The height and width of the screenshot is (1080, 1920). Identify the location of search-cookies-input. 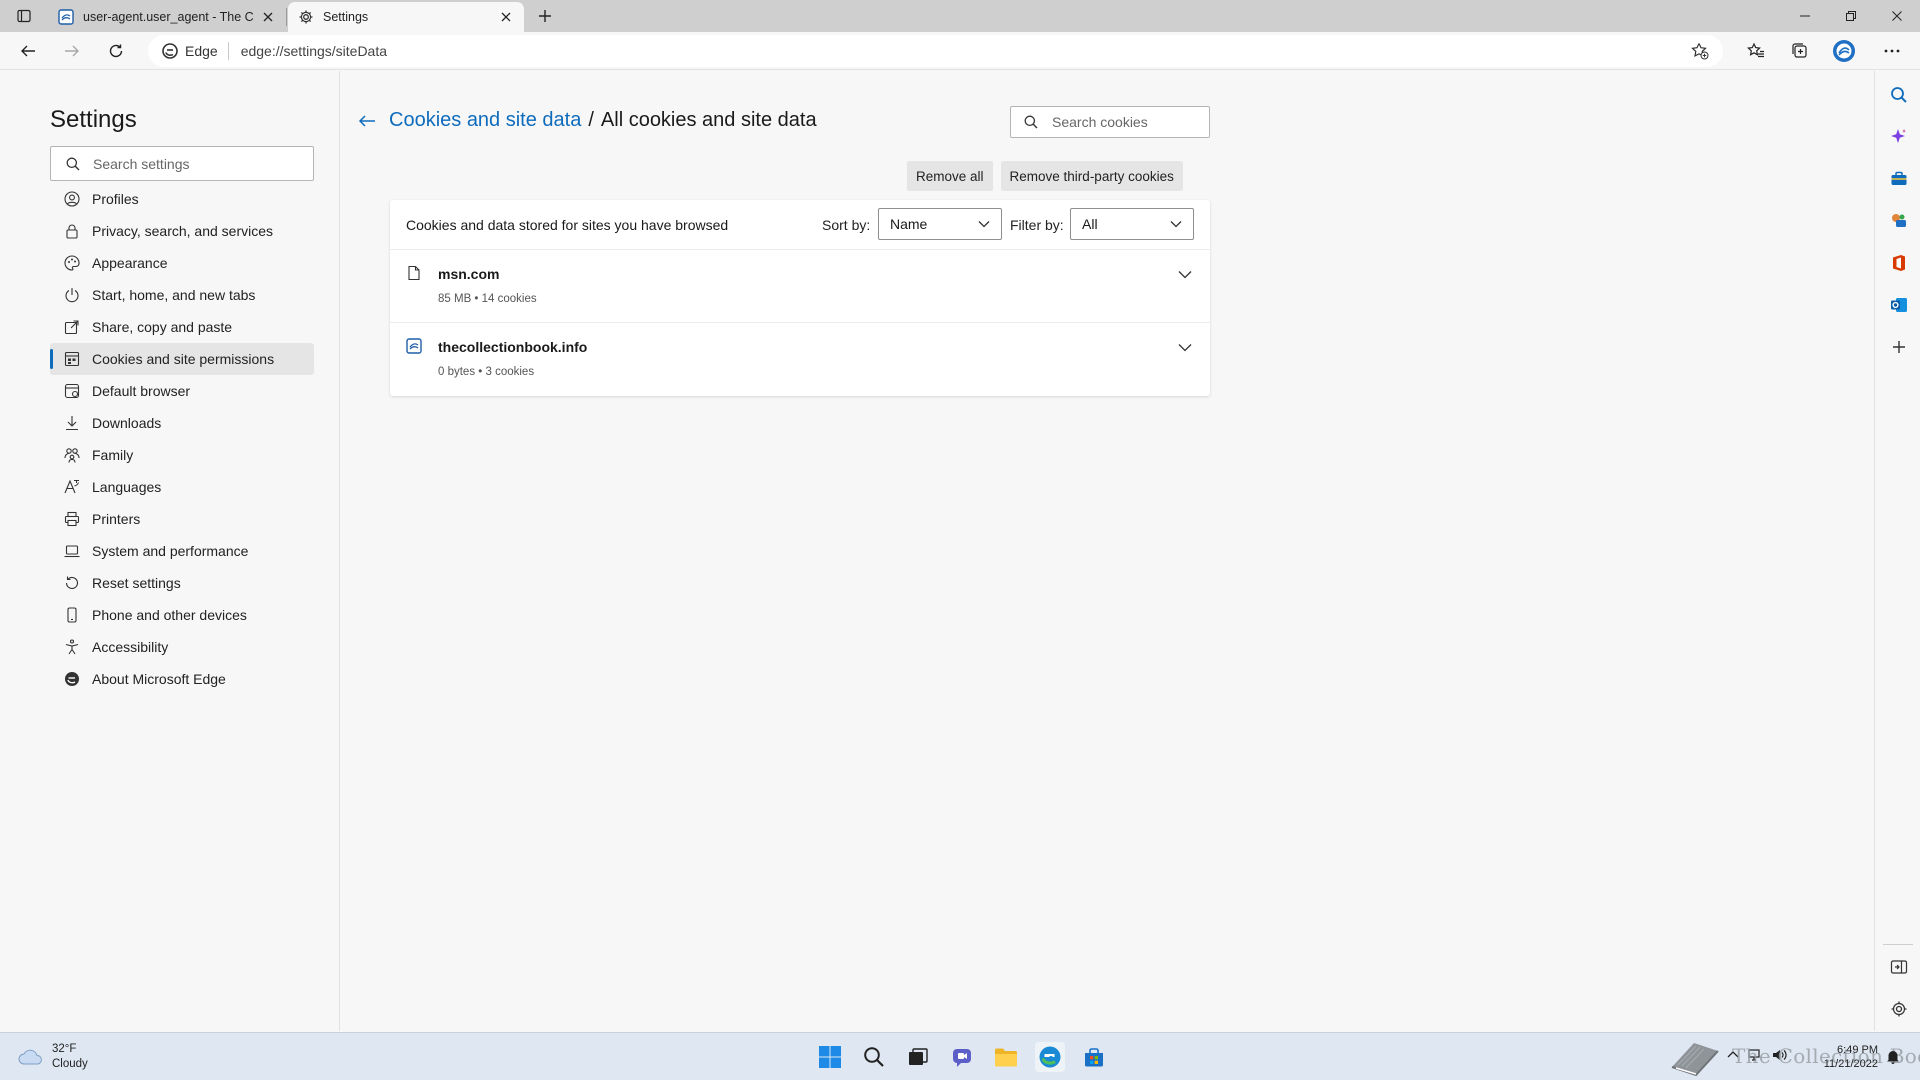
(1142, 122).